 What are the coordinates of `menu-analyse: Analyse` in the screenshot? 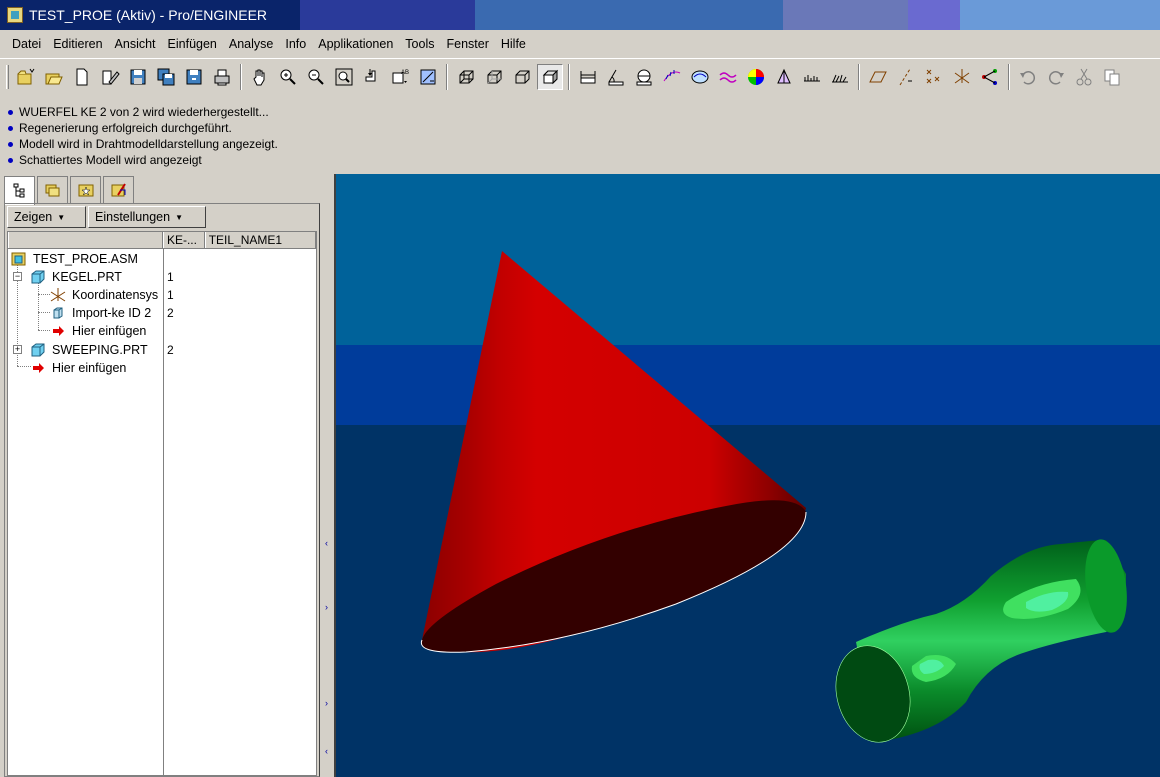 It's located at (251, 44).